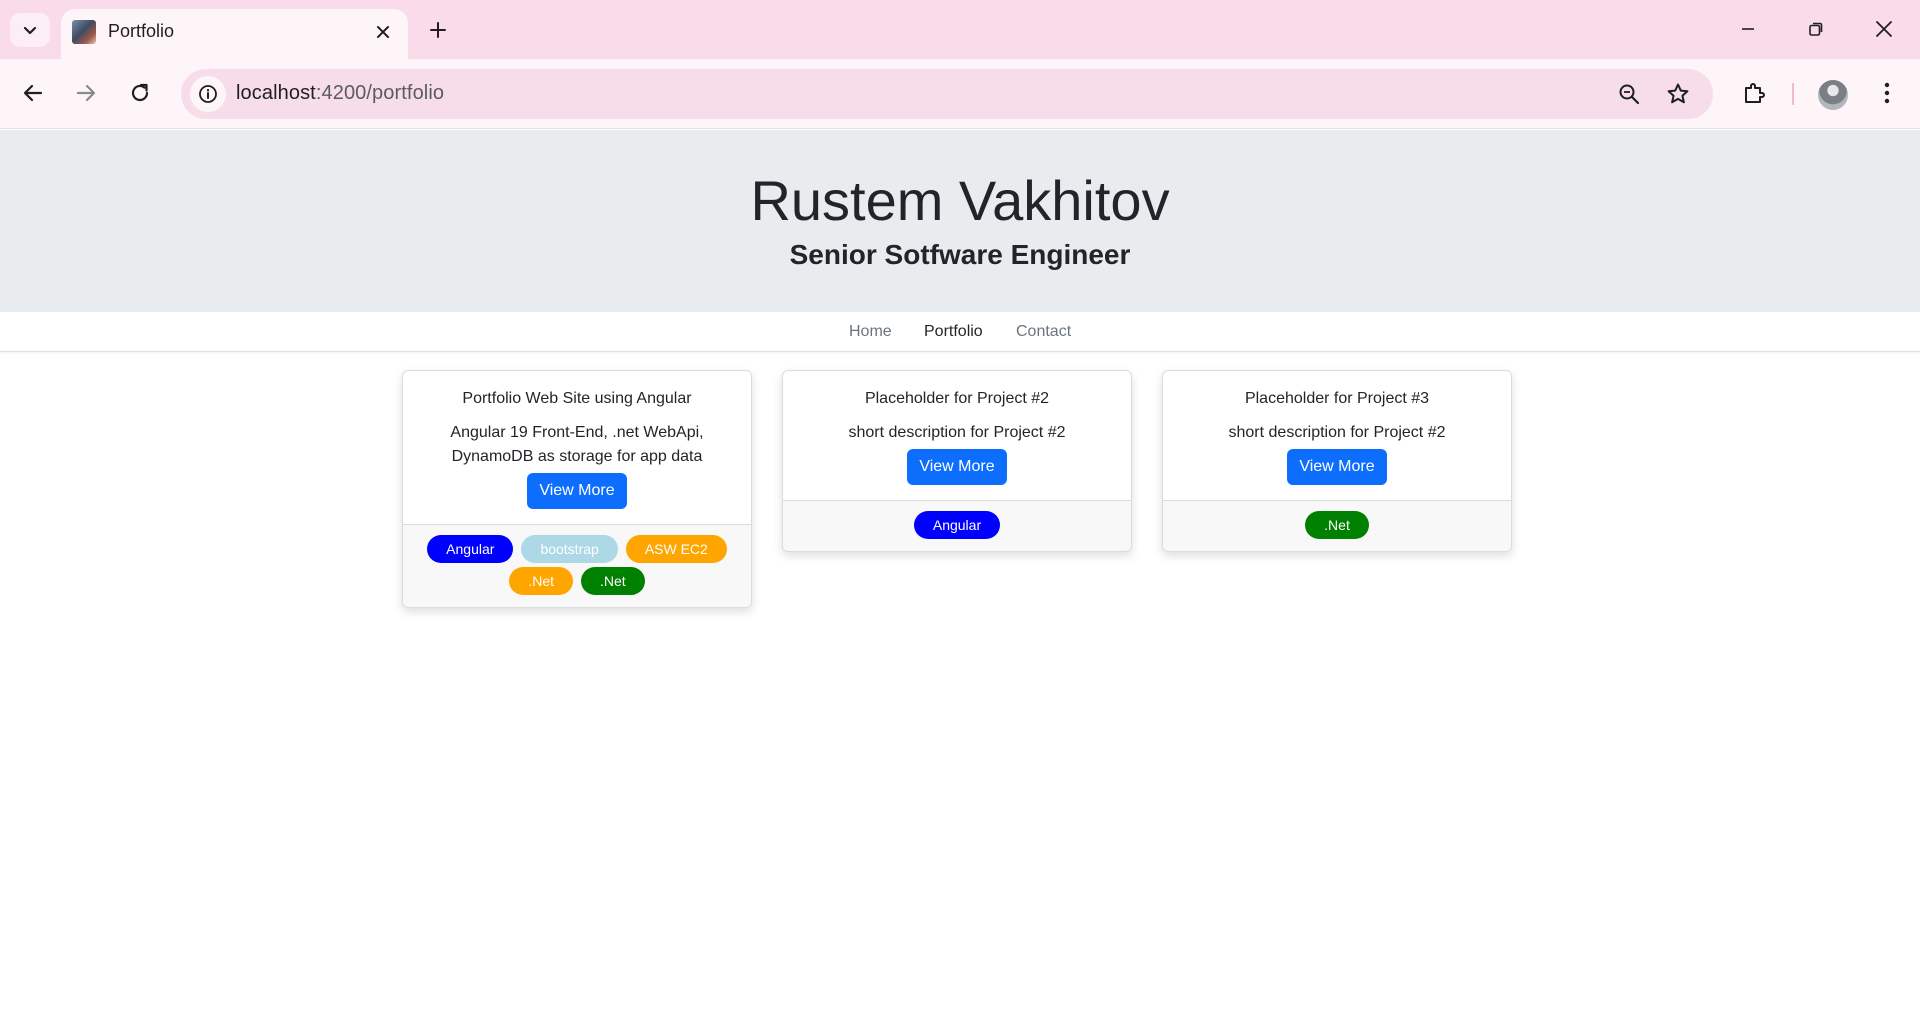 This screenshot has height=1020, width=1920. What do you see at coordinates (1884, 29) in the screenshot?
I see `close-window-icon` at bounding box center [1884, 29].